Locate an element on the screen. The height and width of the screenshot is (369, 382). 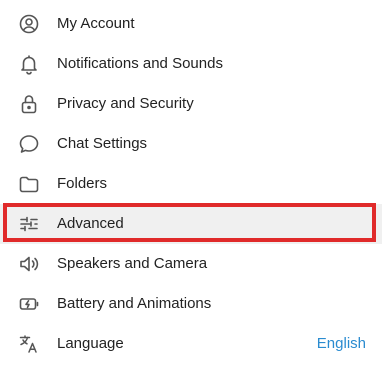
menu-item-speakers-camera: Speakers and Camera is located at coordinates (191, 264).